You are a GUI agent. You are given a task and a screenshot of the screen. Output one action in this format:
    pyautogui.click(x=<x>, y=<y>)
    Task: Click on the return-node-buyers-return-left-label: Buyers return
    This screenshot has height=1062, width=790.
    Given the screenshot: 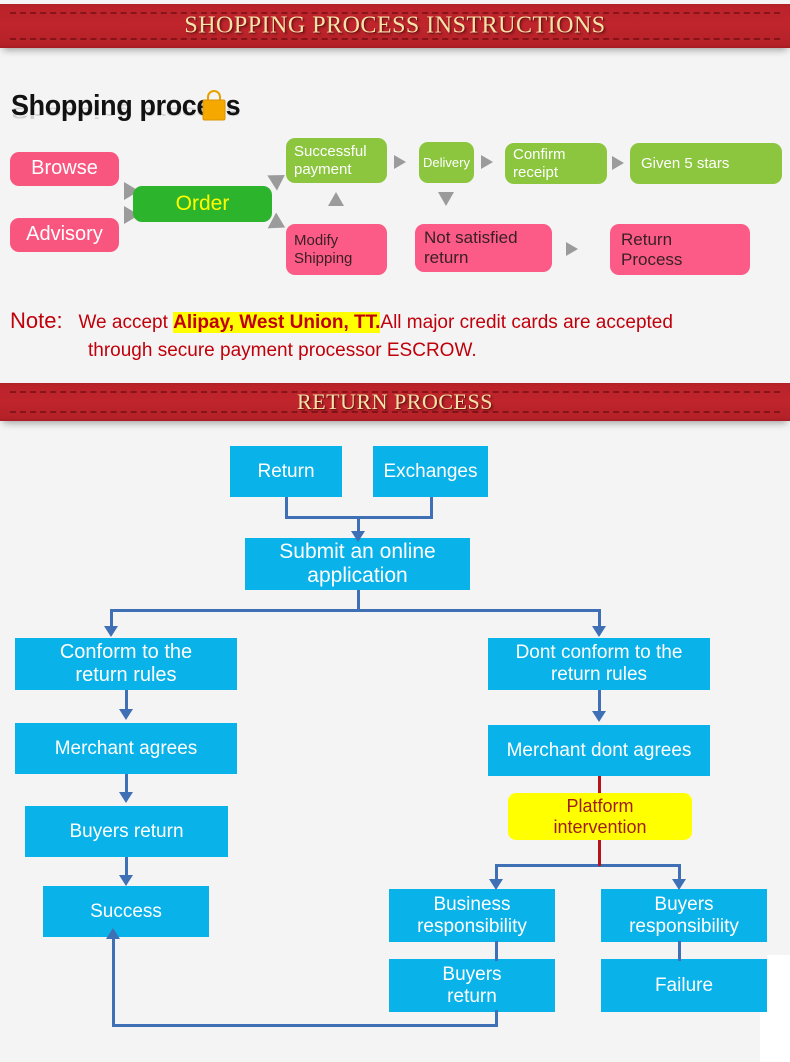 What is the action you would take?
    pyautogui.click(x=126, y=831)
    